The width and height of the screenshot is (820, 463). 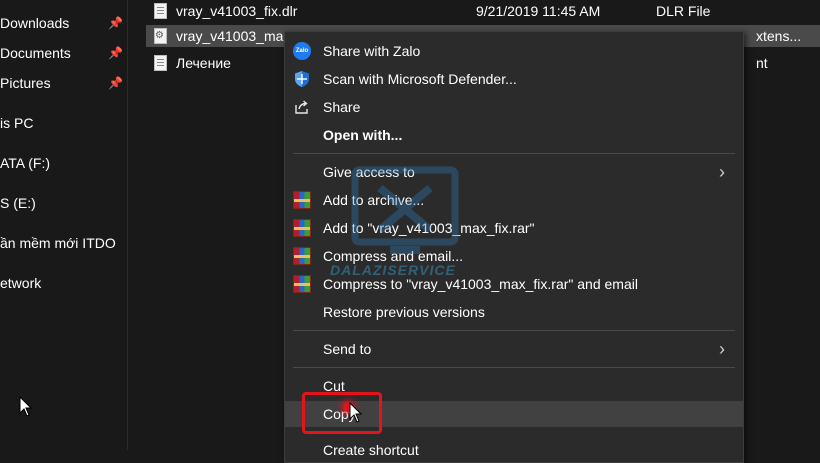 What do you see at coordinates (230, 36) in the screenshot?
I see `file-name: vray_v41003_ma` at bounding box center [230, 36].